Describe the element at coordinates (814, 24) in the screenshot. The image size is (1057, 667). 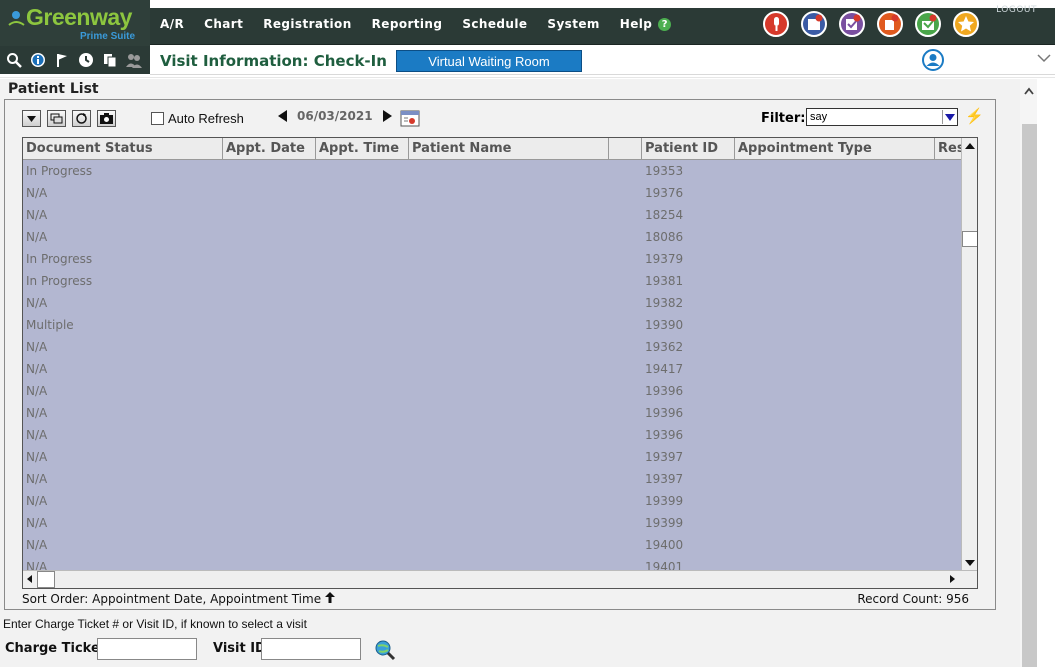
I see `messages-icon` at that location.